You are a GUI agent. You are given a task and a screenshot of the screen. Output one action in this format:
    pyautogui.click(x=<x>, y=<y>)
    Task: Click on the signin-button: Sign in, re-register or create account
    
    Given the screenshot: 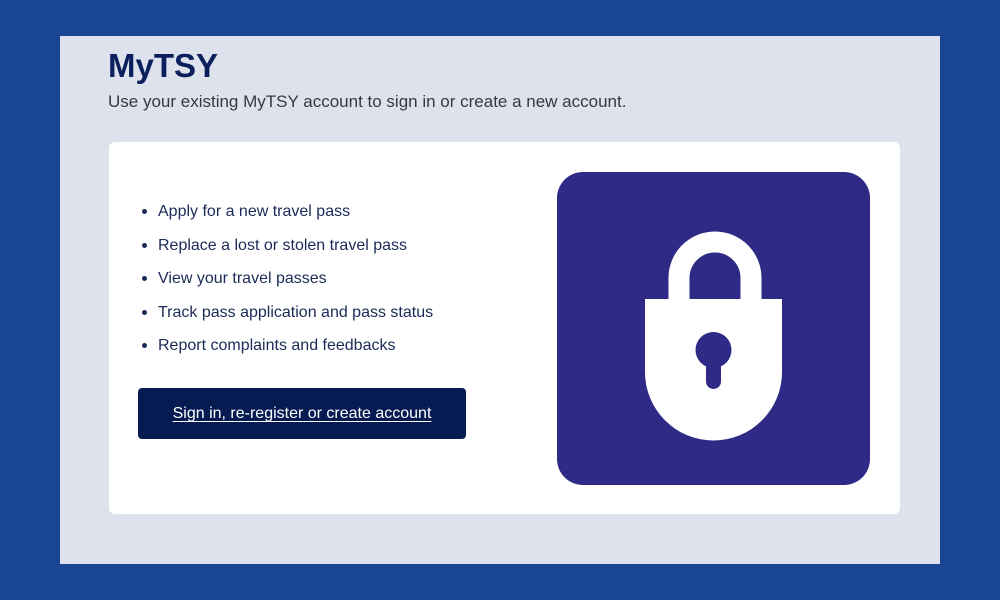 What is the action you would take?
    pyautogui.click(x=302, y=413)
    